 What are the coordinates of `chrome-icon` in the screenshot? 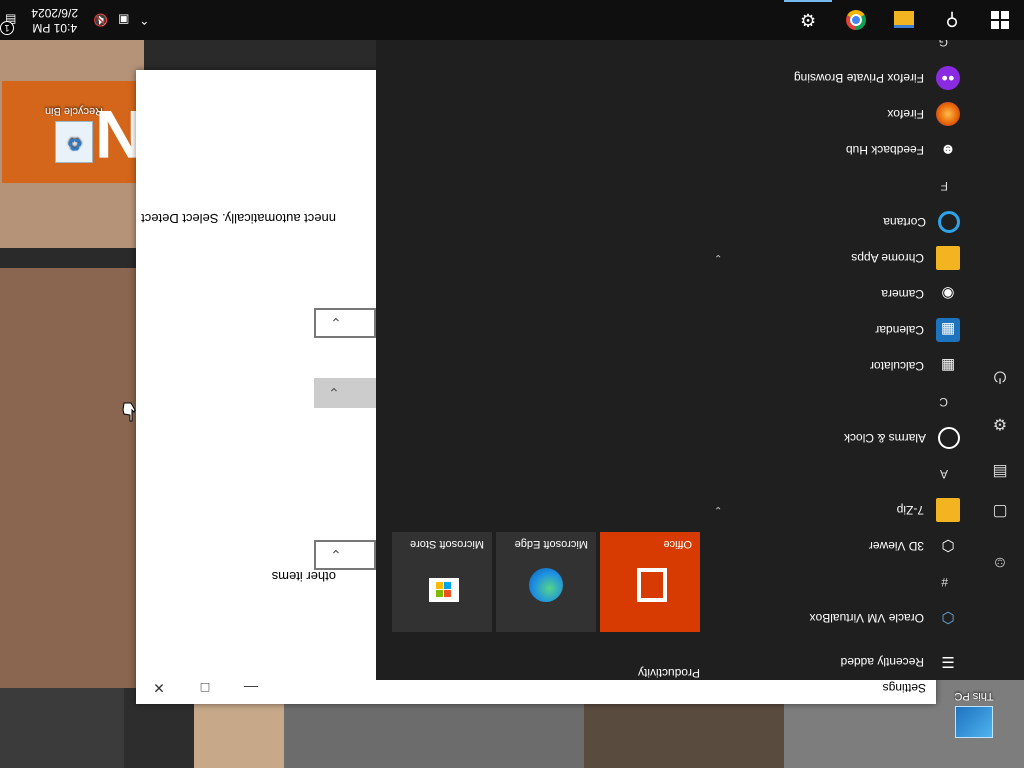 It's located at (856, 20).